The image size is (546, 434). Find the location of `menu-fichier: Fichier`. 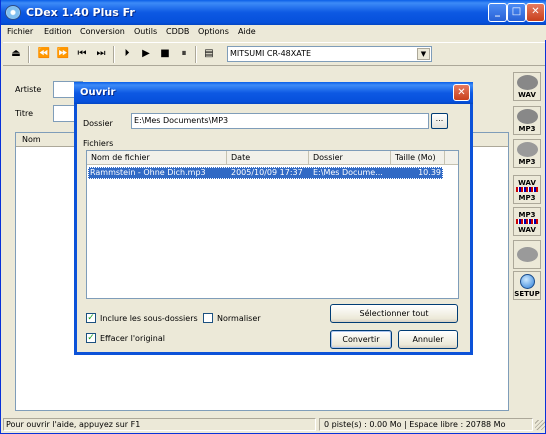

menu-fichier: Fichier is located at coordinates (20, 31).